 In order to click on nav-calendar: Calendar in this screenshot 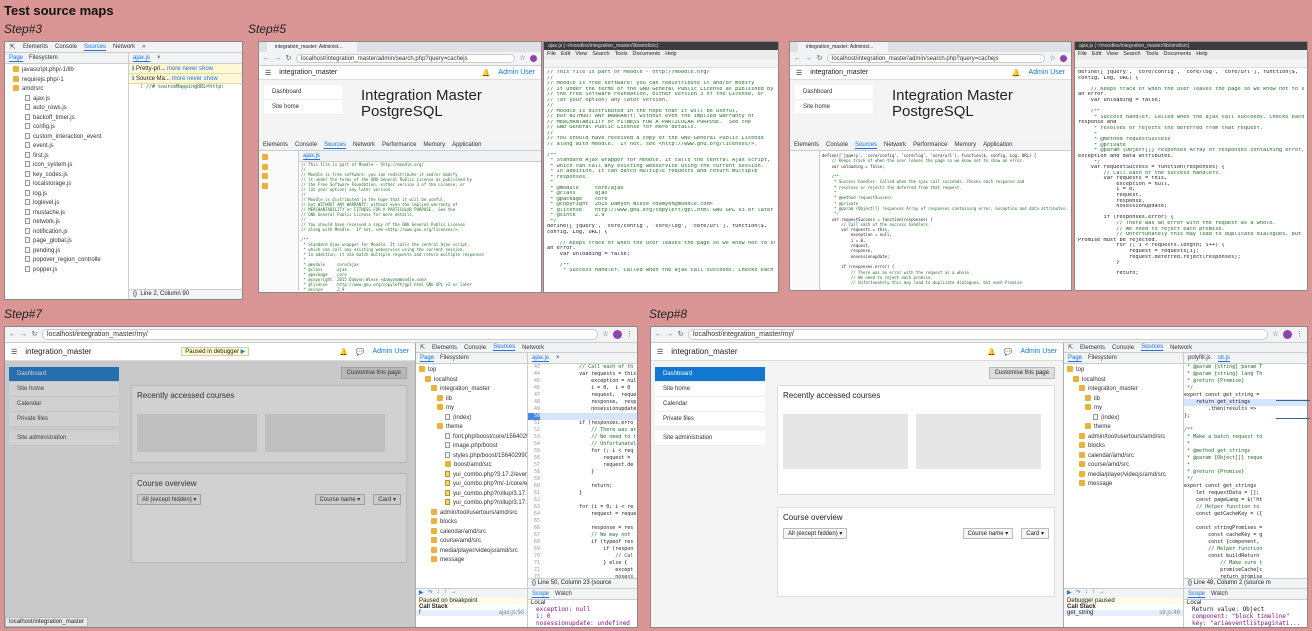, I will do `click(64, 404)`.